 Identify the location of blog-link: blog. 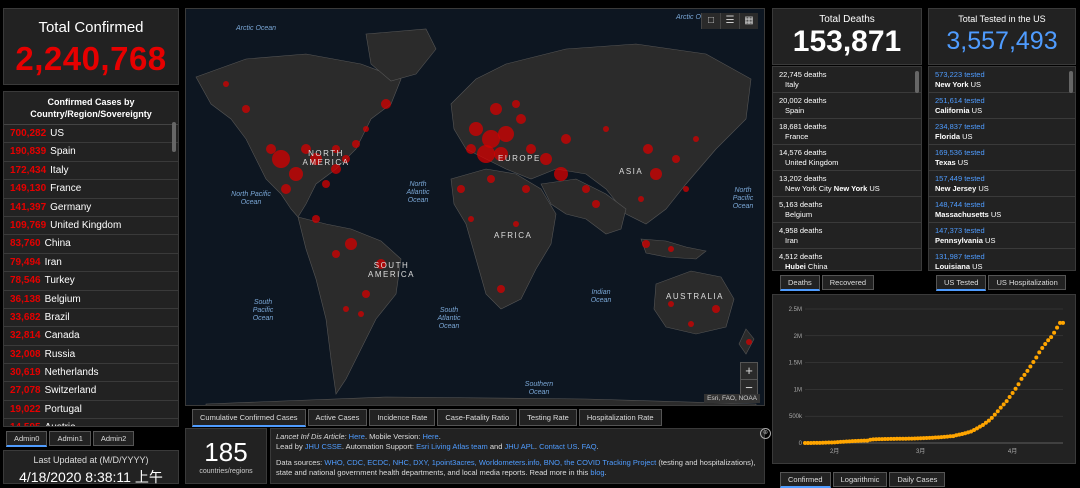
(597, 472).